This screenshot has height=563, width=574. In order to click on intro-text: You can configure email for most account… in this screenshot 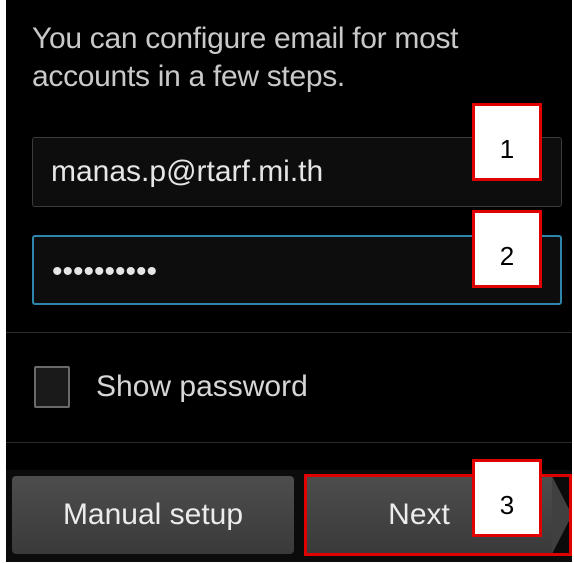, I will do `click(245, 57)`.